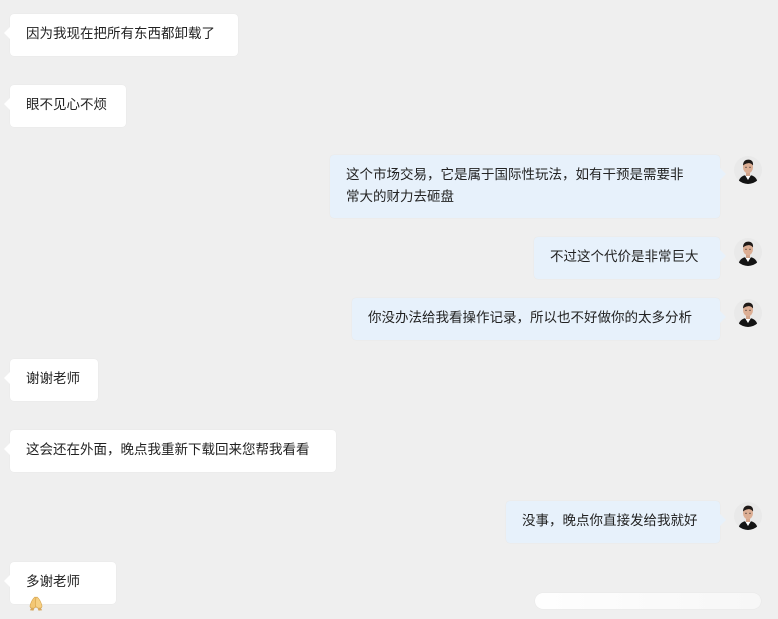 This screenshot has width=778, height=619. I want to click on message-text: 眼不见心不烦, so click(66, 105).